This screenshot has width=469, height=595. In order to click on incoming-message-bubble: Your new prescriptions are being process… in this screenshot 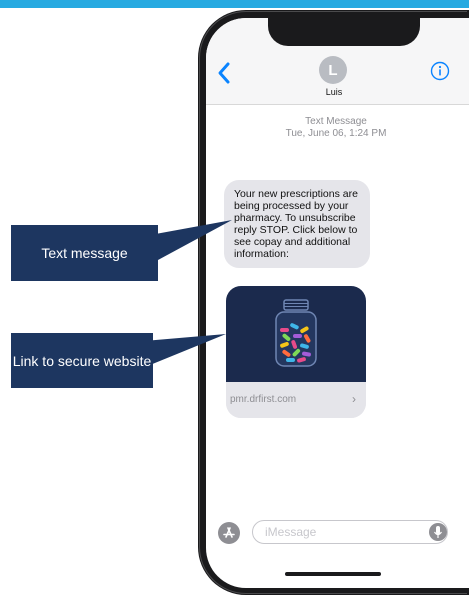, I will do `click(297, 224)`.